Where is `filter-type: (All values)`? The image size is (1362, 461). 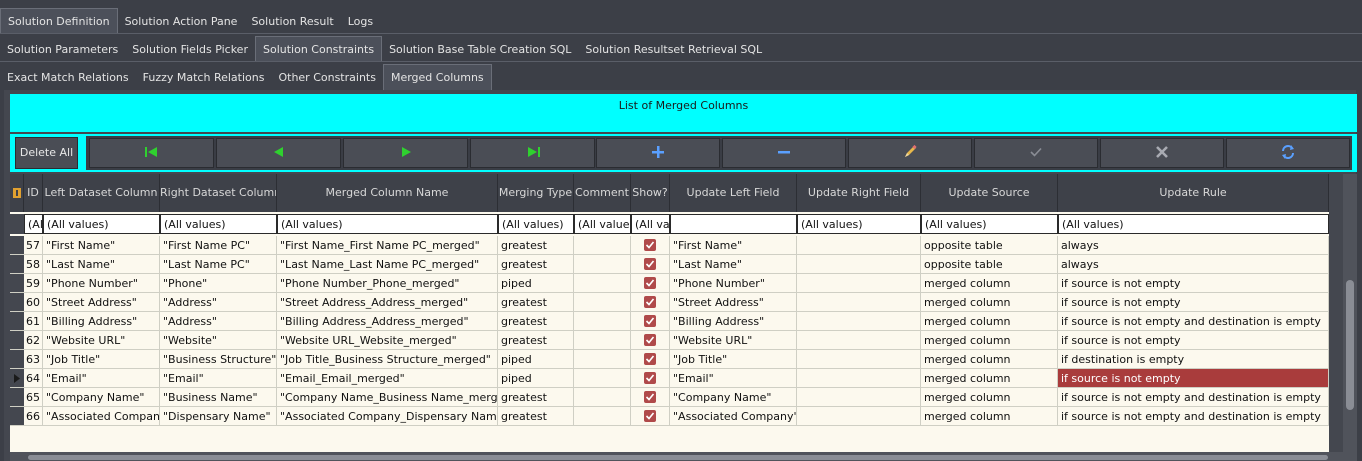 filter-type: (All values) is located at coordinates (536, 224).